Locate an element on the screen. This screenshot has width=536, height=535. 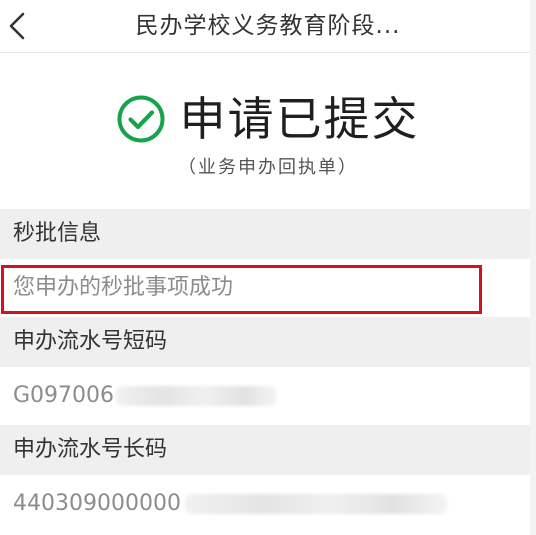
section-header-short-serial: 申办流水号短码 is located at coordinates (265, 342).